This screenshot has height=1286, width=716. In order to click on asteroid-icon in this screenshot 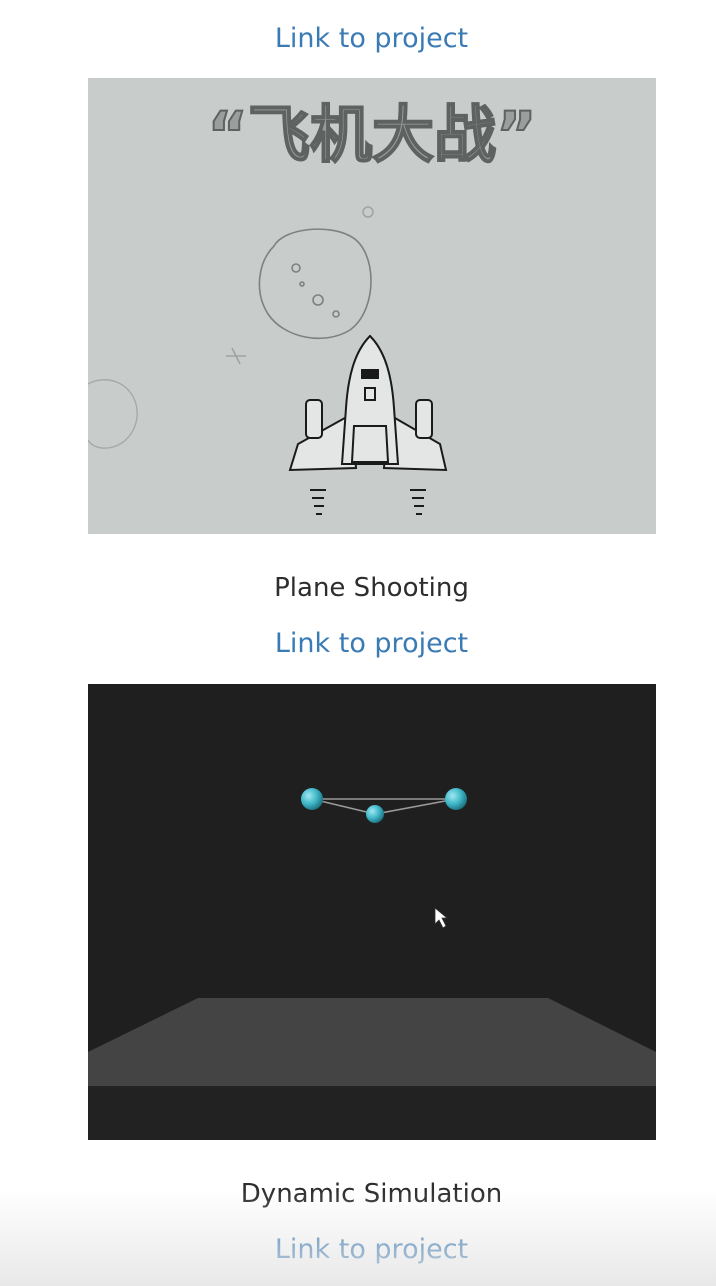, I will do `click(315, 284)`.